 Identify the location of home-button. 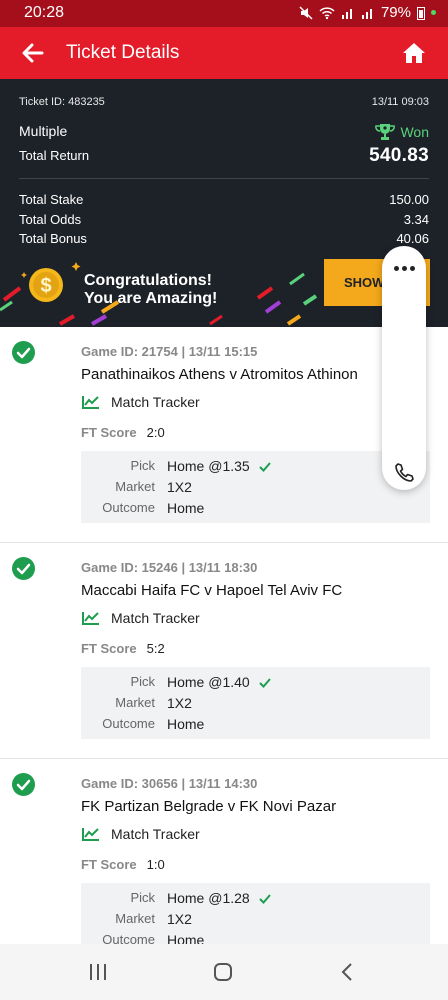
(414, 53).